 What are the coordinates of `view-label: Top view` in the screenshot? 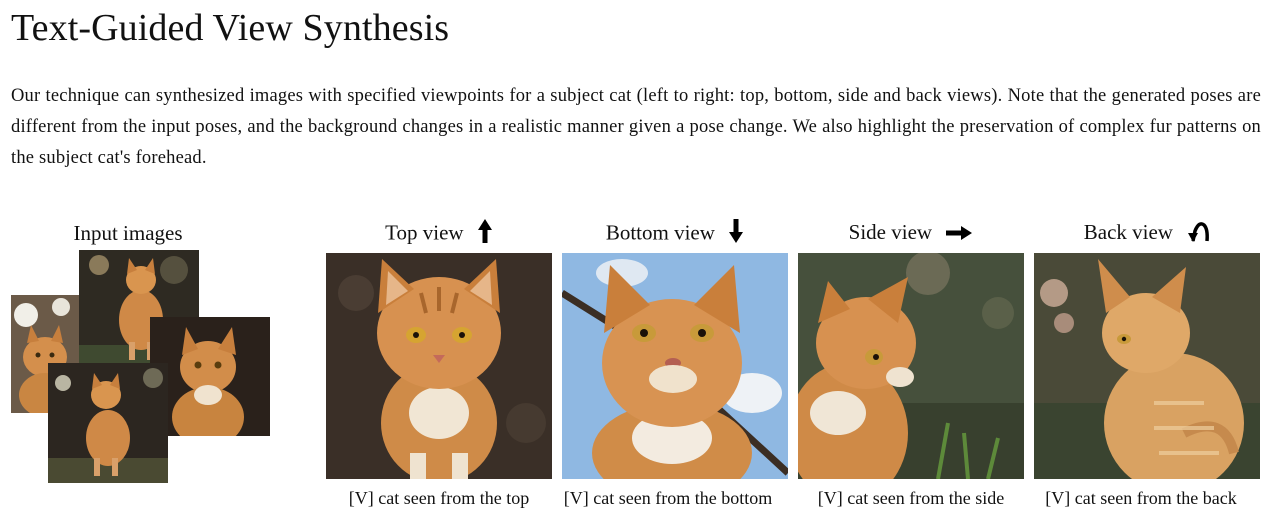 It's located at (424, 232).